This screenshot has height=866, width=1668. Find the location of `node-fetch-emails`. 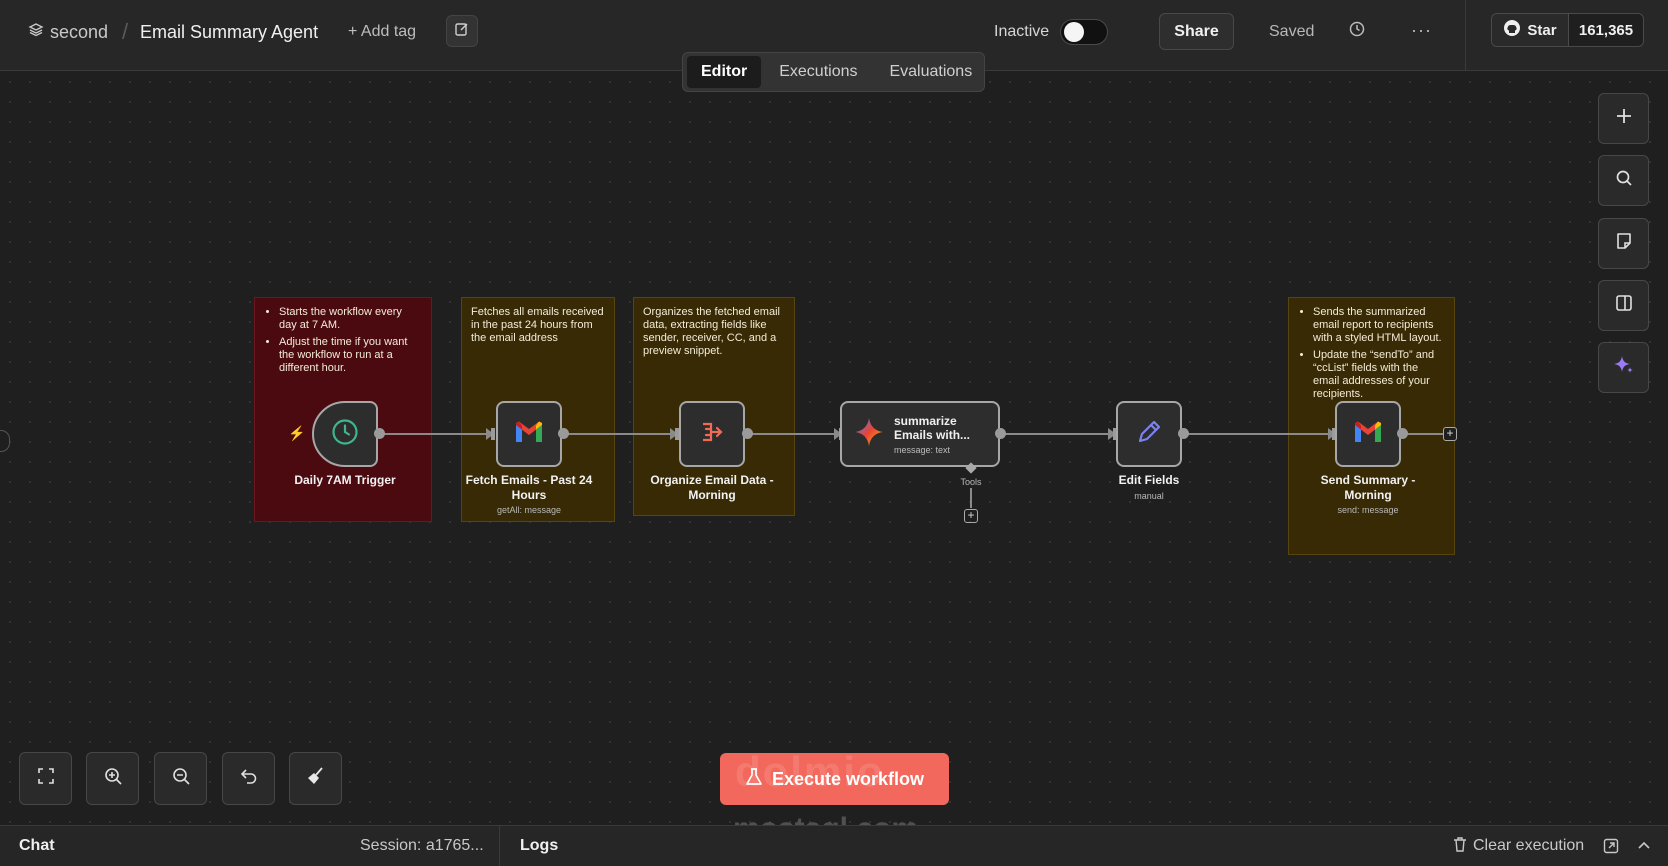

node-fetch-emails is located at coordinates (529, 434).